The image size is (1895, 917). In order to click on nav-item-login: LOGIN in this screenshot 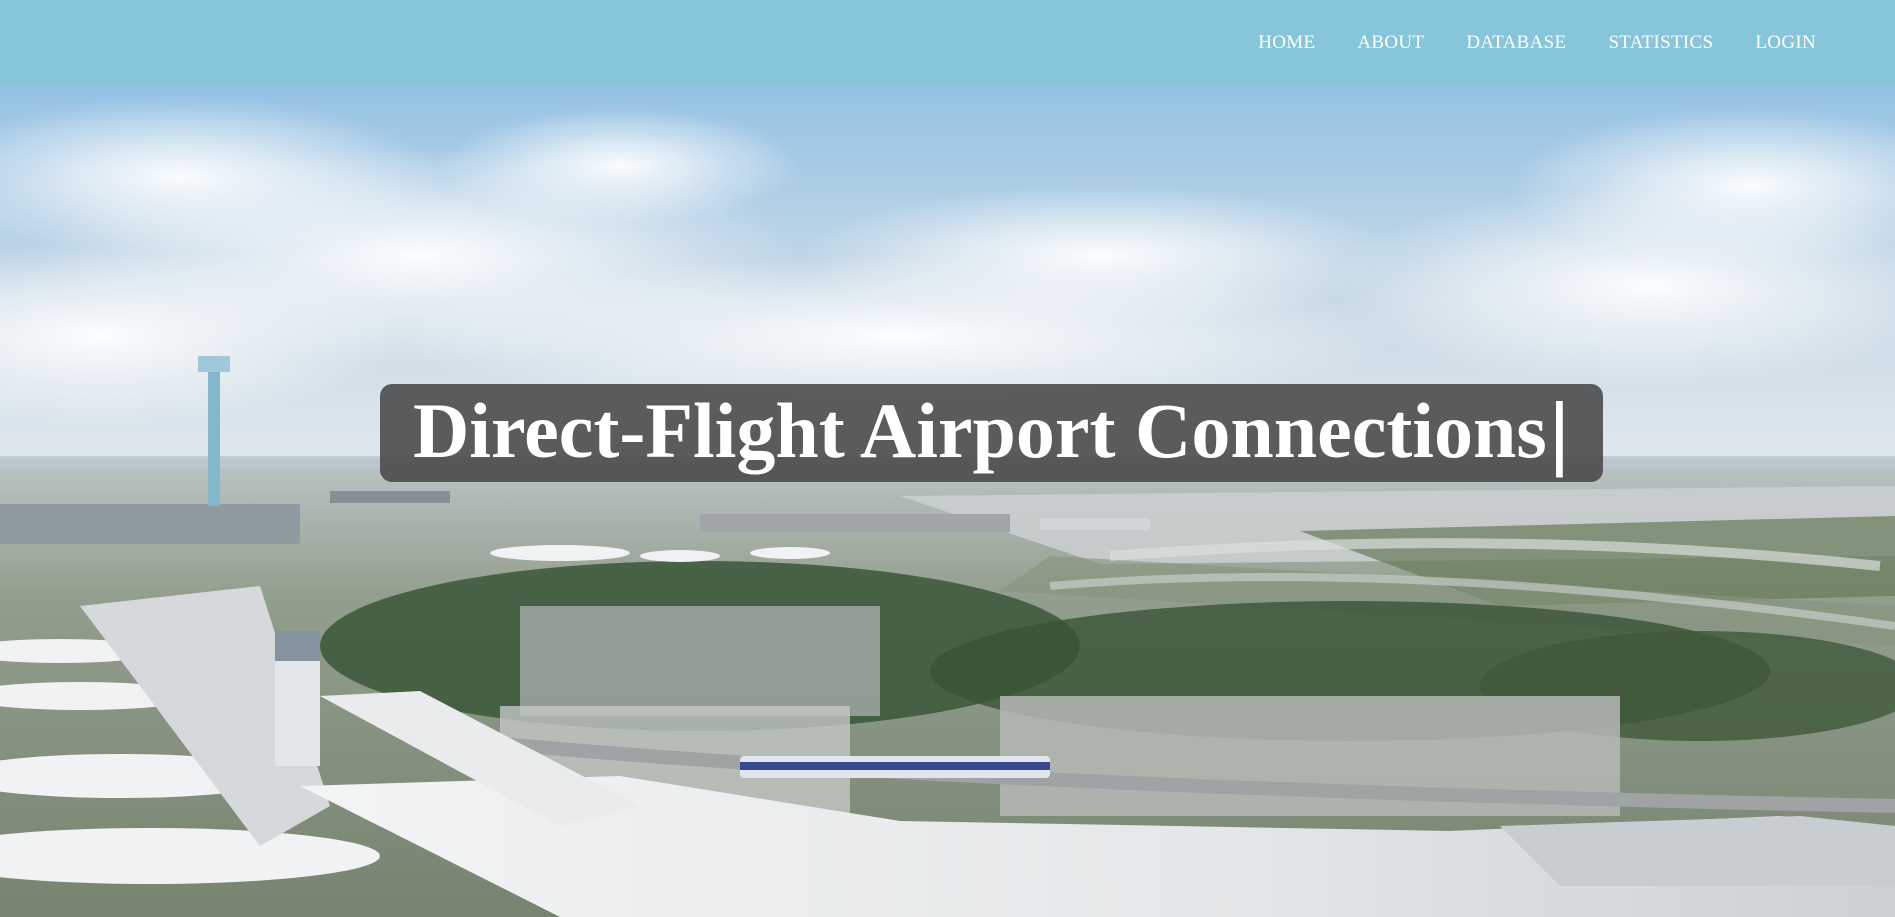, I will do `click(1785, 43)`.